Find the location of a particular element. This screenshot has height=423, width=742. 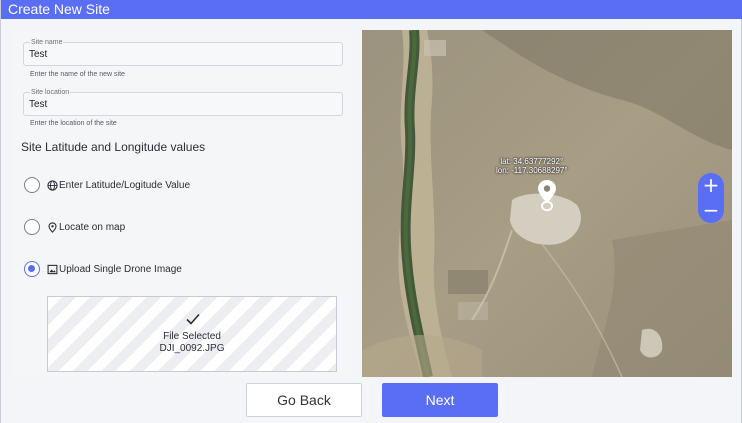

radio-upload-drone-image is located at coordinates (32, 269).